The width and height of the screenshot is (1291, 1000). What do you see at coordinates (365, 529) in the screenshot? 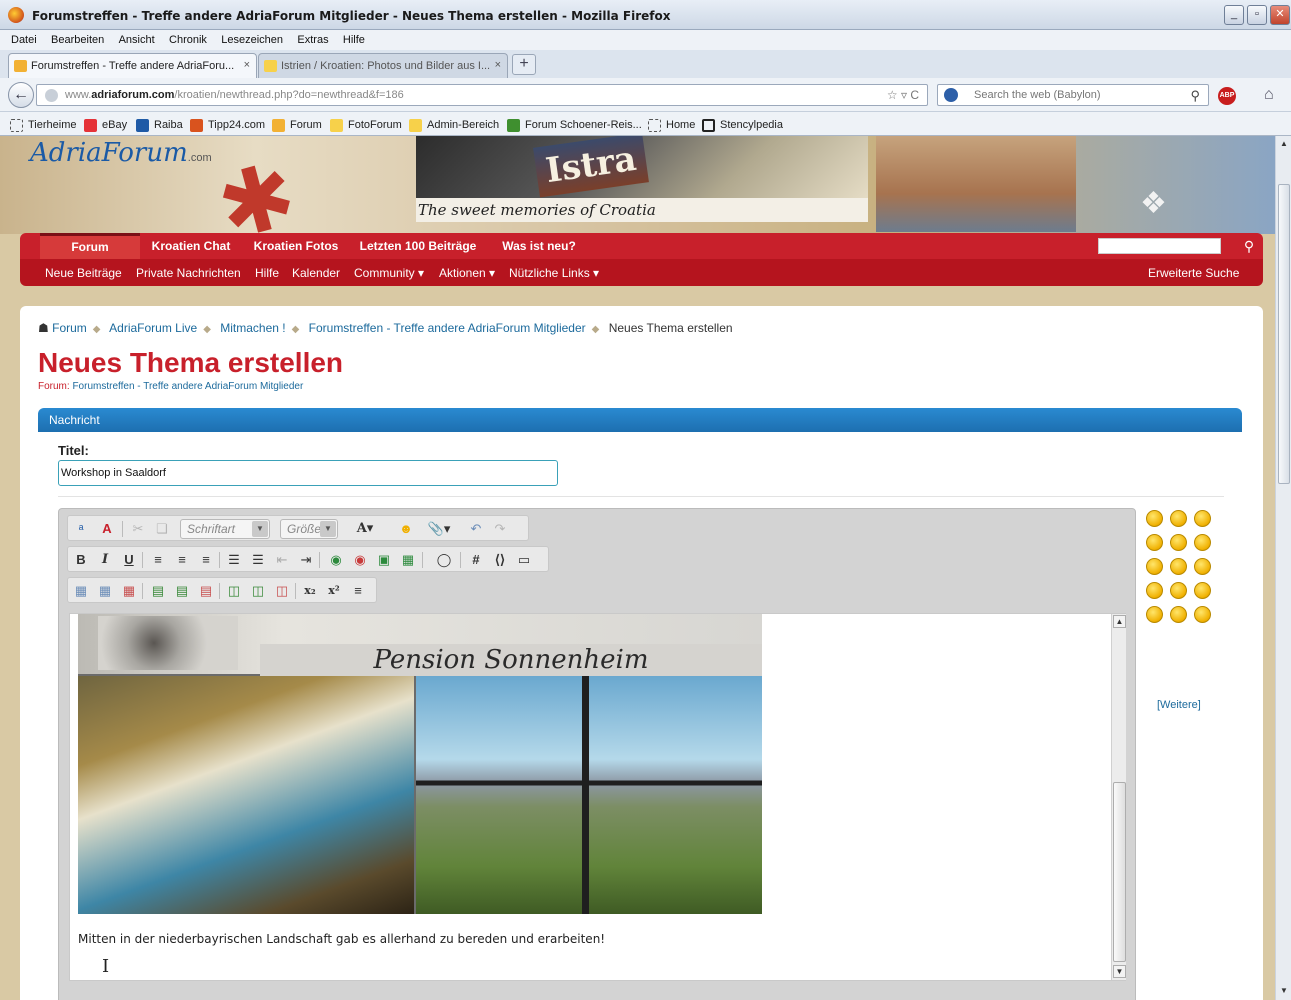
I see `text-color-icon: A▾` at bounding box center [365, 529].